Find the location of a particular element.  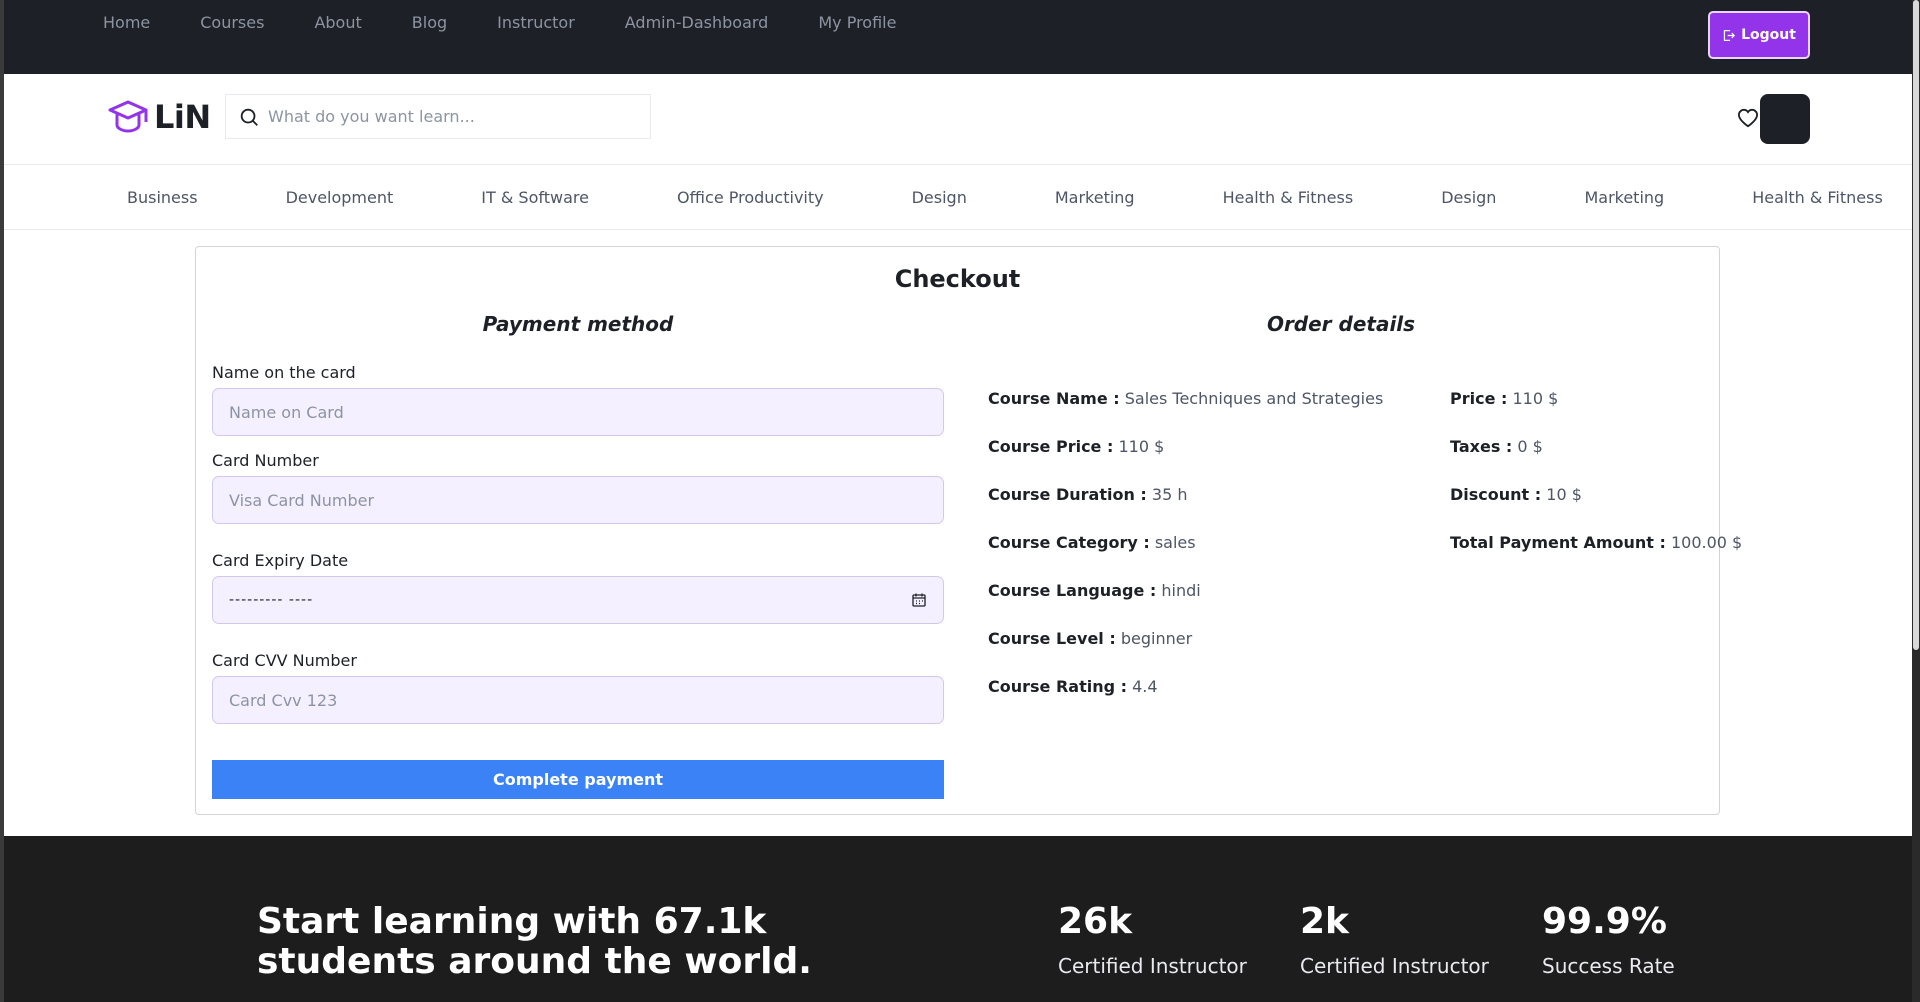

search-input is located at coordinates (453, 116).